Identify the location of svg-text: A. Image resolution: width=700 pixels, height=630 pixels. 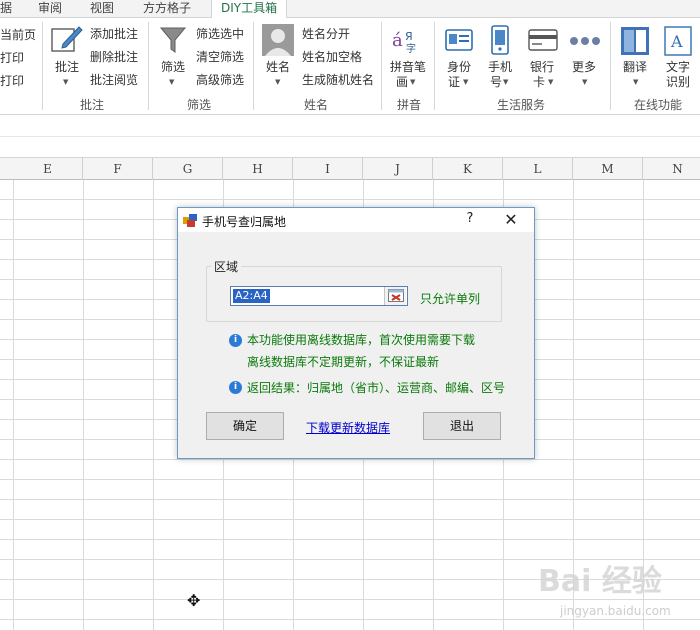
(676, 41).